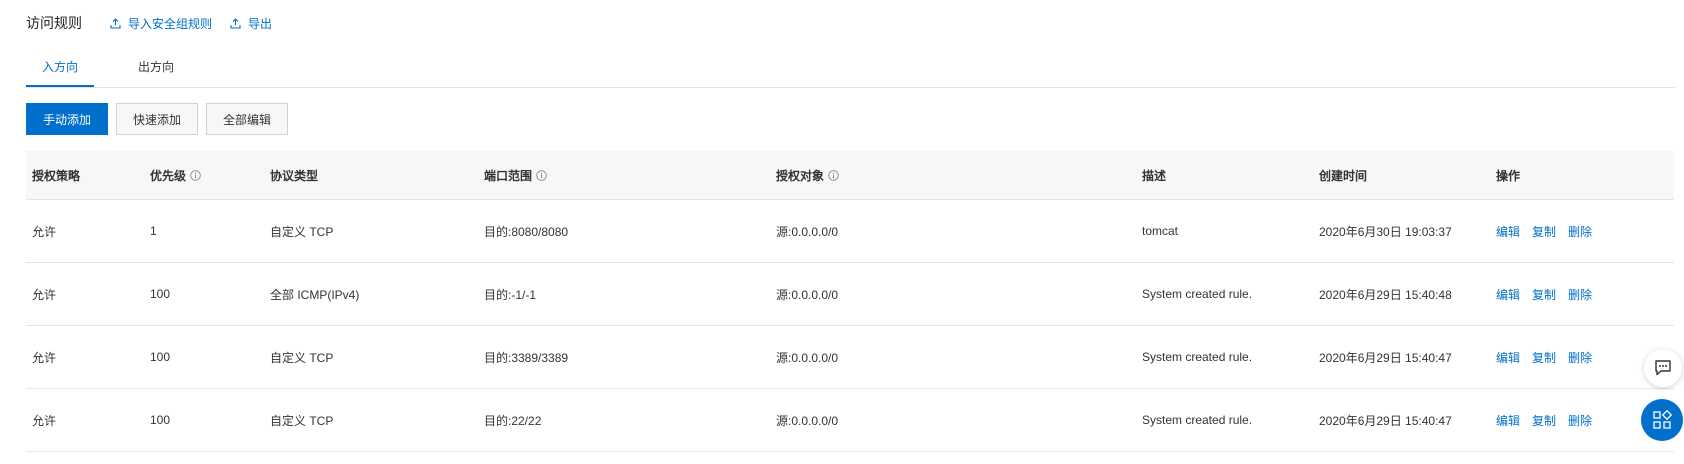  I want to click on cell-desc: tomcat, so click(1160, 231).